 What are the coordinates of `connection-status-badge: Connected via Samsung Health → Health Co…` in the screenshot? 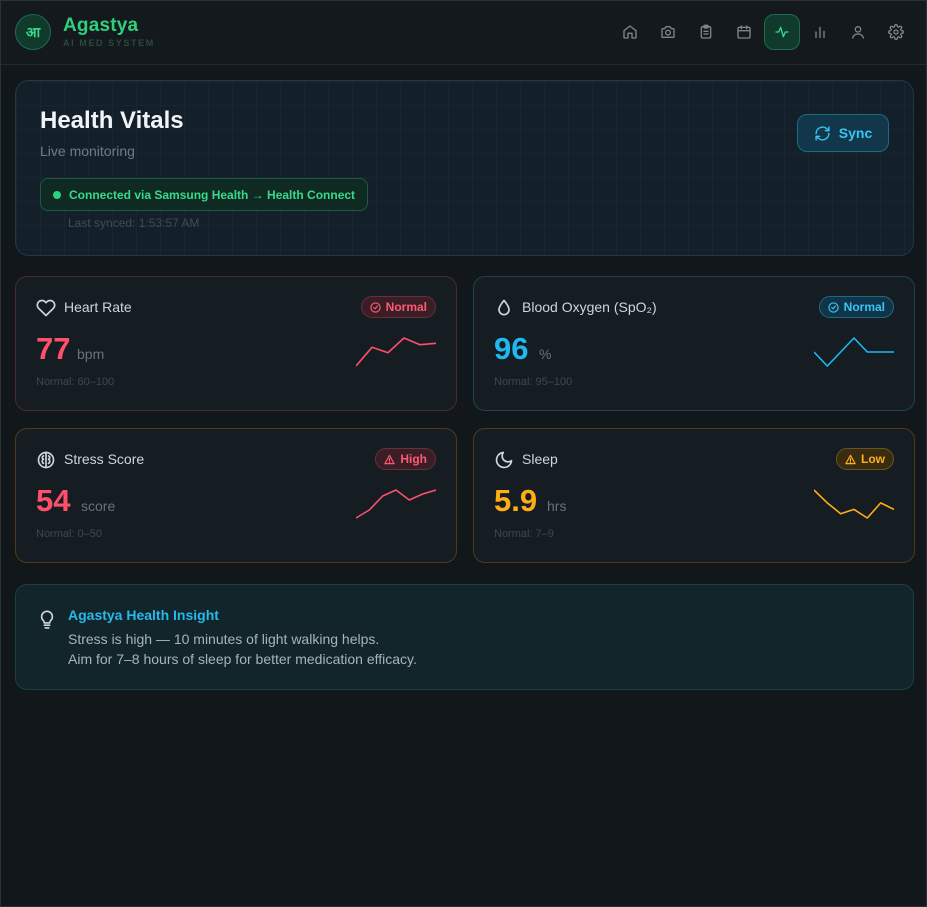 It's located at (204, 194).